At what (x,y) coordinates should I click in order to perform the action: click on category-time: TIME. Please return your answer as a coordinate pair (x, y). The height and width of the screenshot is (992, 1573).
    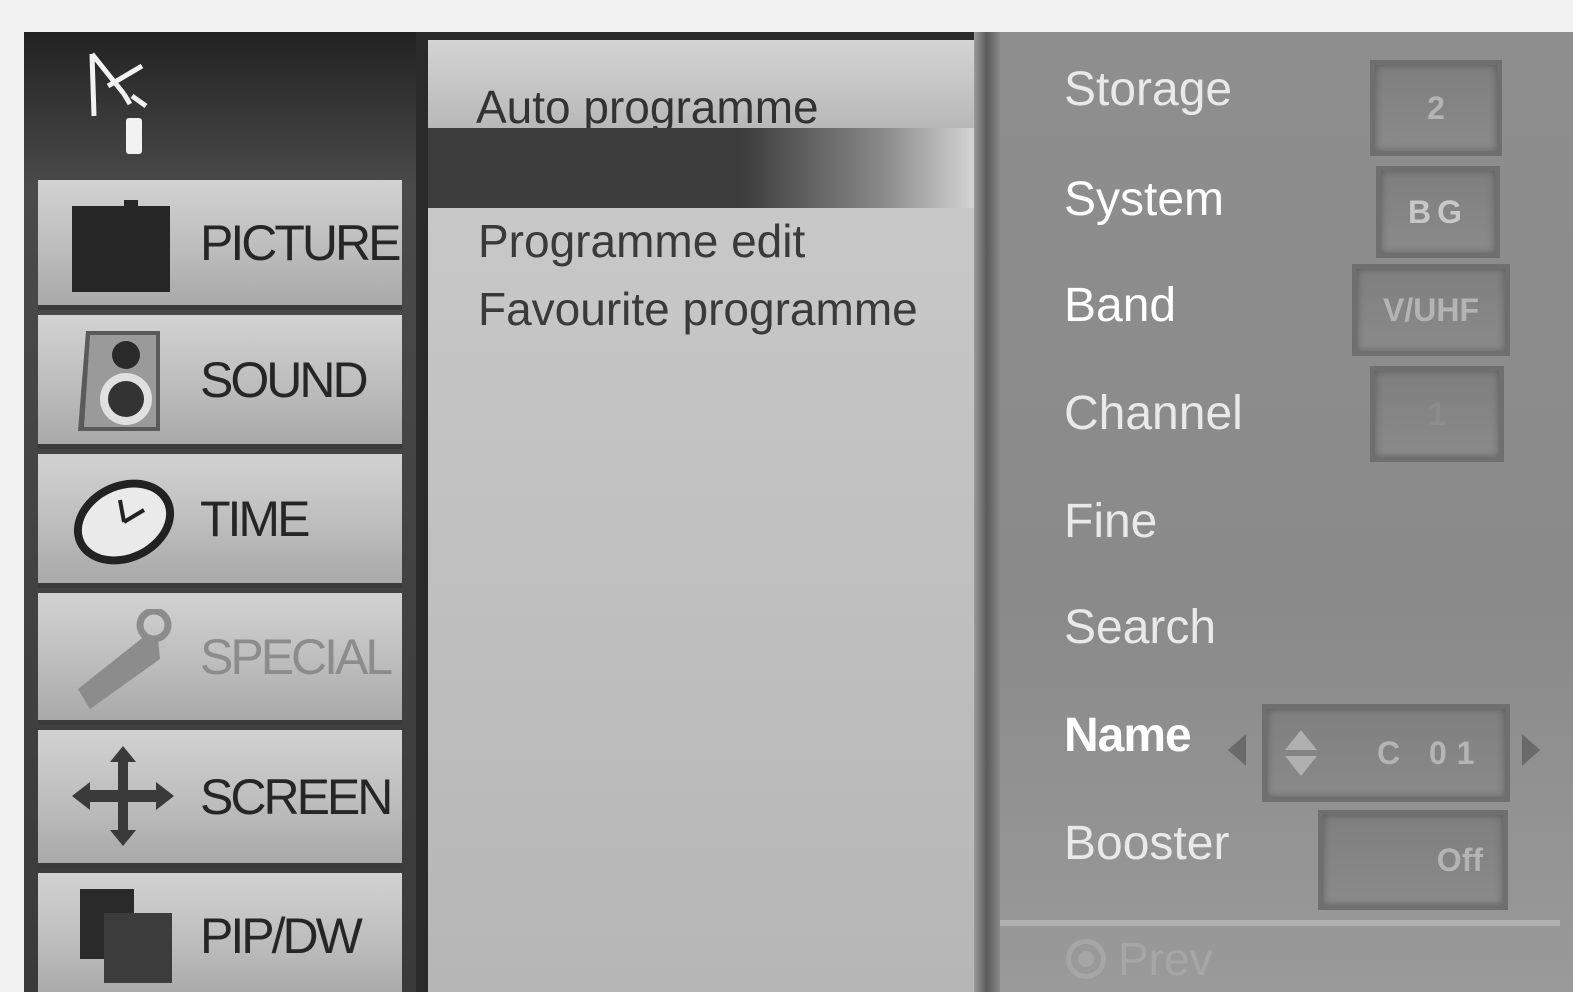
    Looking at the image, I should click on (220, 521).